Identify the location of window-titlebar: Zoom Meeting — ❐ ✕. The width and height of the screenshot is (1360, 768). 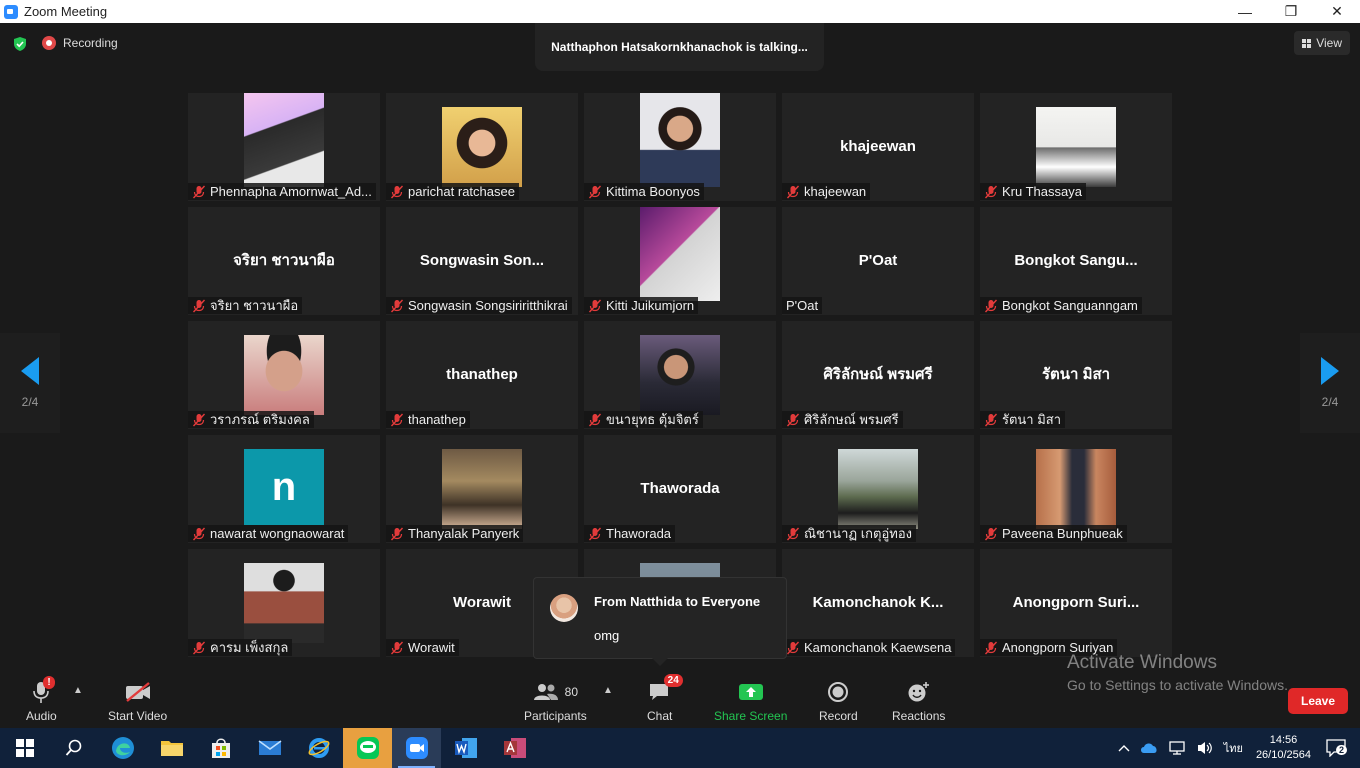
(680, 11).